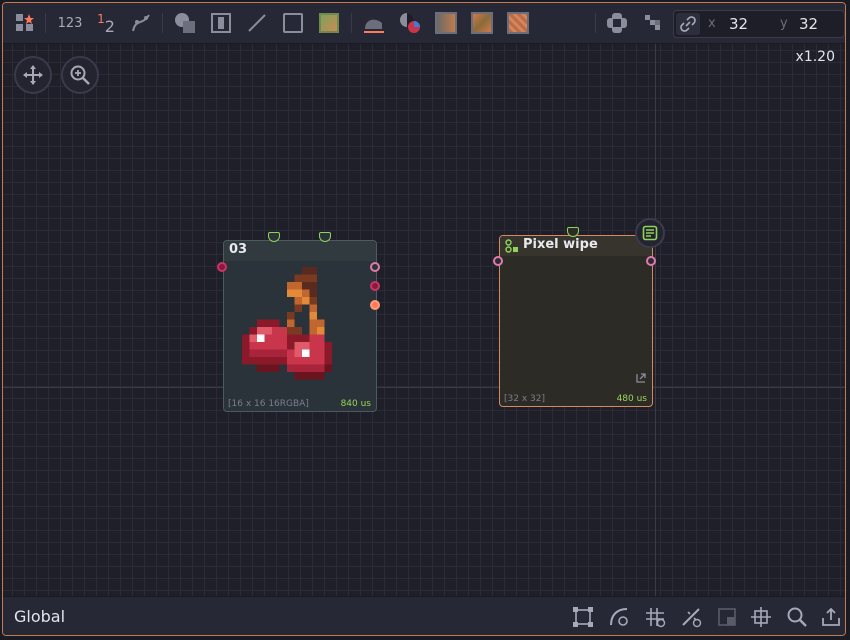 This screenshot has height=640, width=850. I want to click on move-icon, so click(33, 75).